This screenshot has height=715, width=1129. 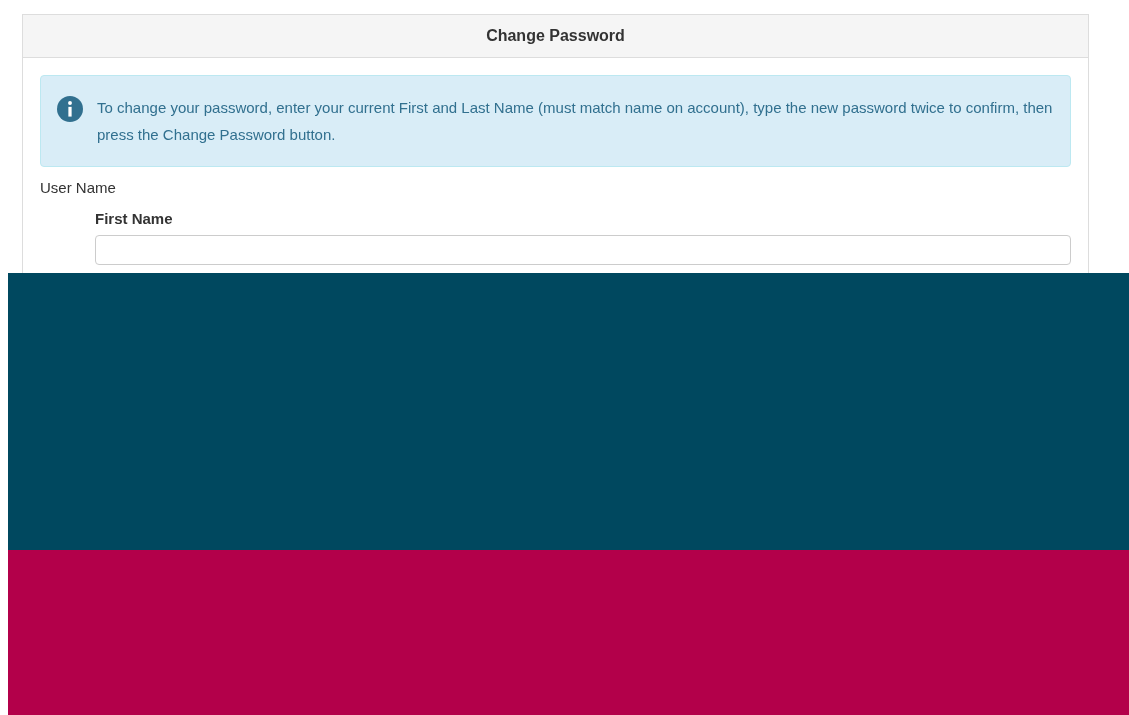 I want to click on dialog-title: Change Password, so click(x=555, y=36).